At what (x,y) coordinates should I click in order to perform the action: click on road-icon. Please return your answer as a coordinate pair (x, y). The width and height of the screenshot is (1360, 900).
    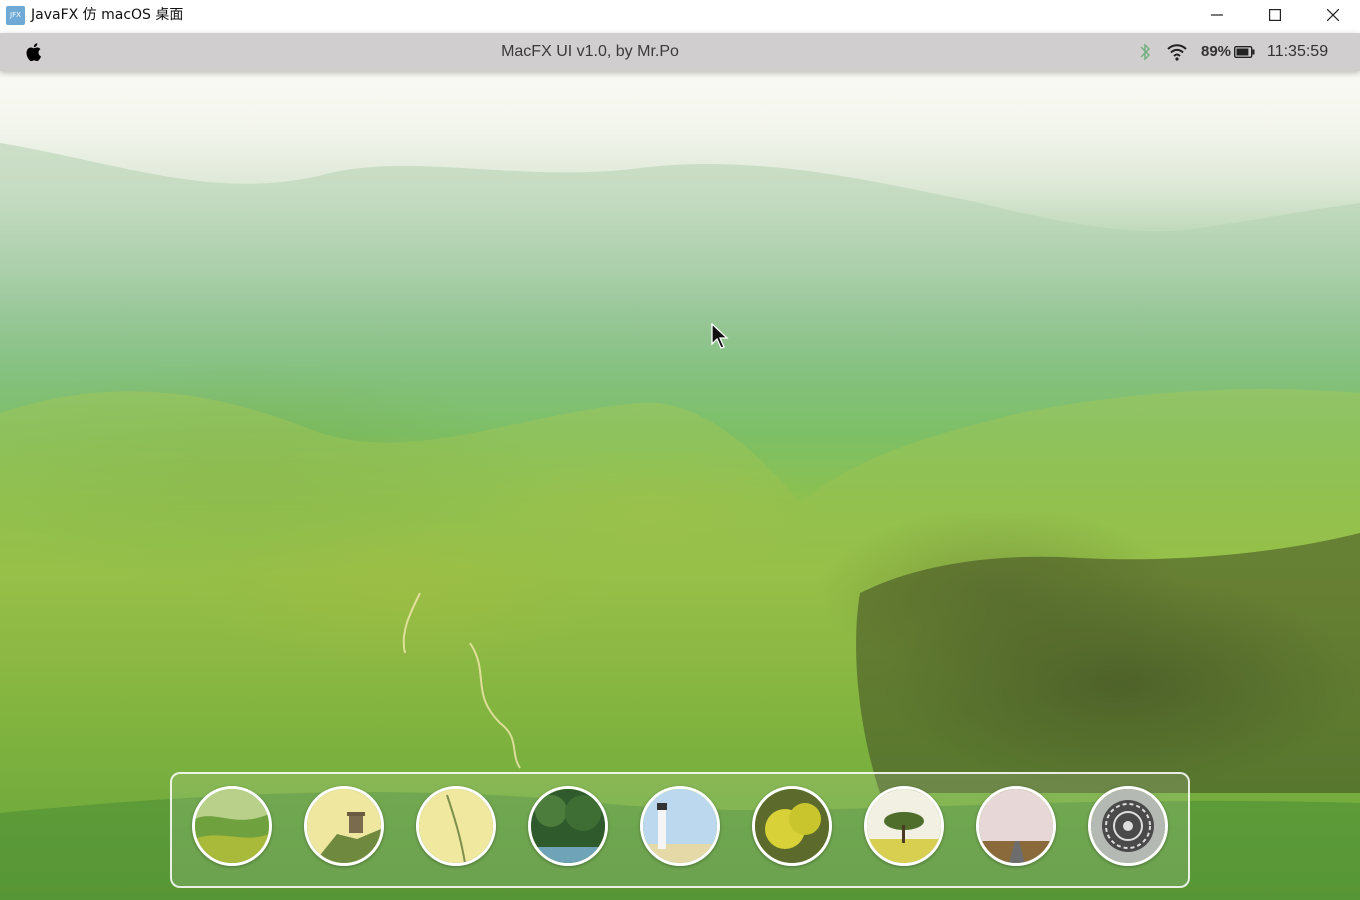
    Looking at the image, I should click on (1016, 826).